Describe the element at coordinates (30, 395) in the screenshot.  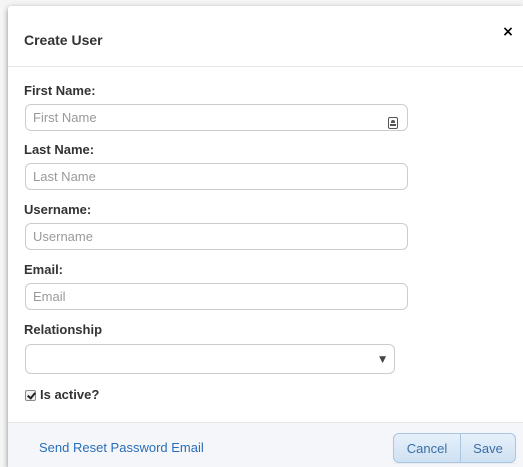
I see `is-active-checkbox` at that location.